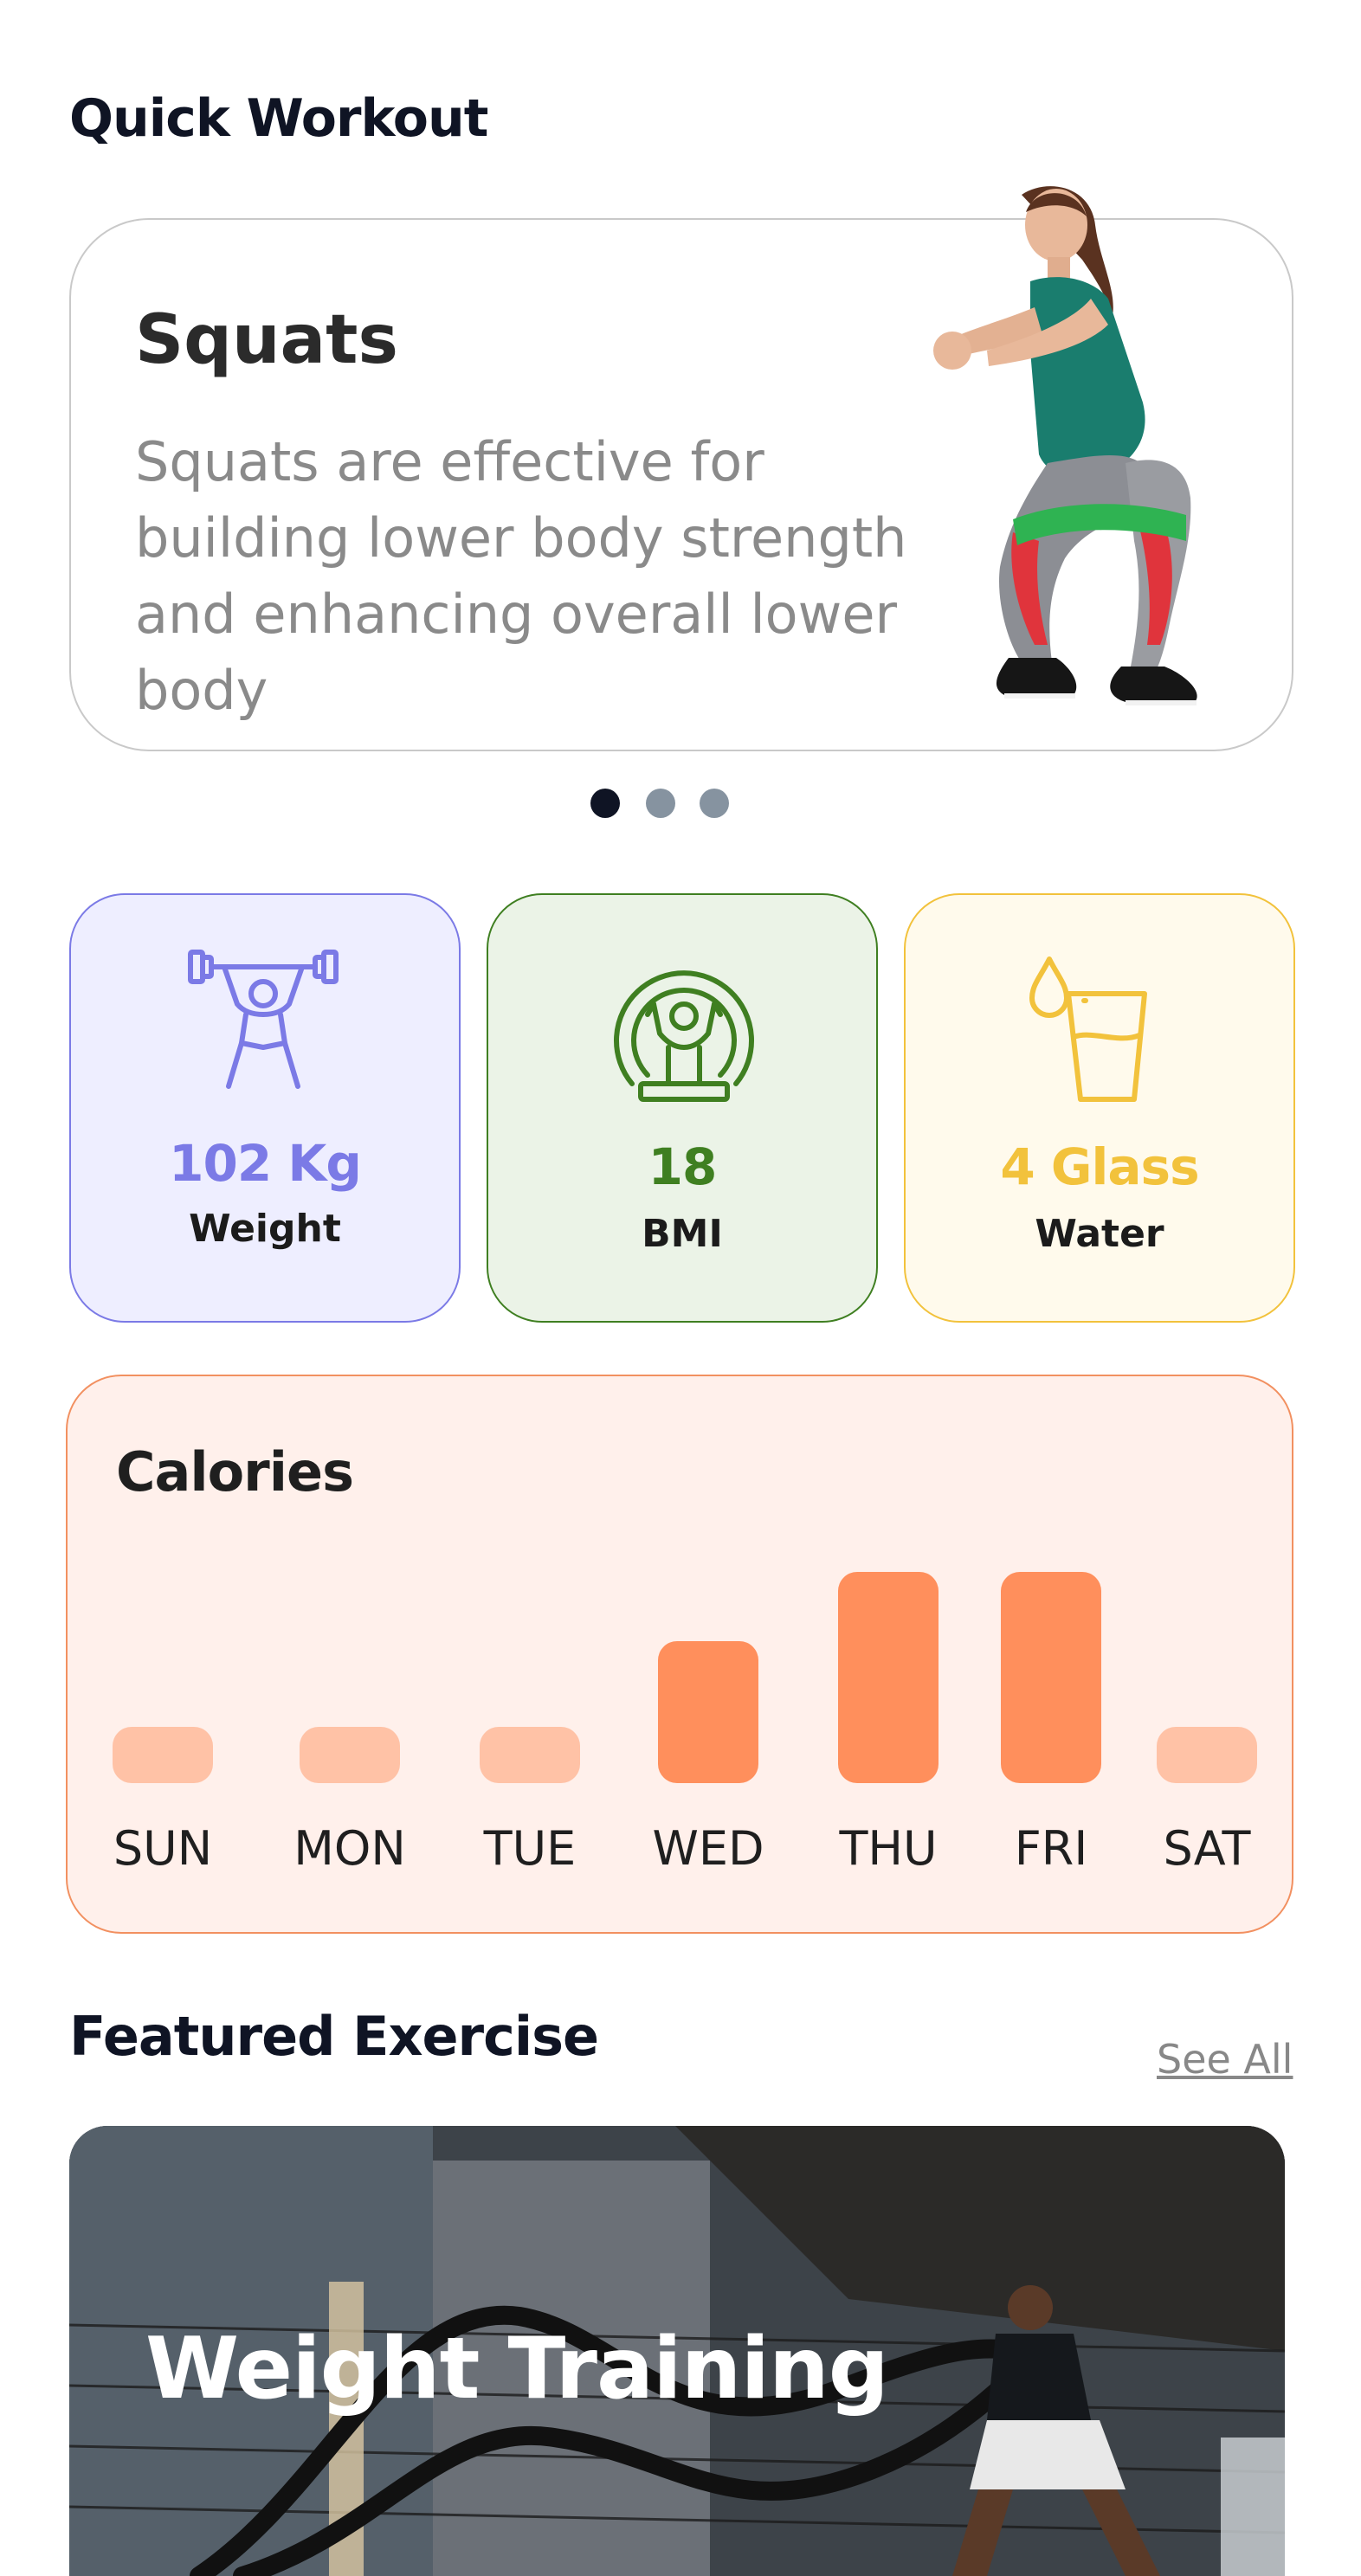 The width and height of the screenshot is (1361, 2576). Describe the element at coordinates (708, 1849) in the screenshot. I see `calories-day-label-wed: WED` at that location.